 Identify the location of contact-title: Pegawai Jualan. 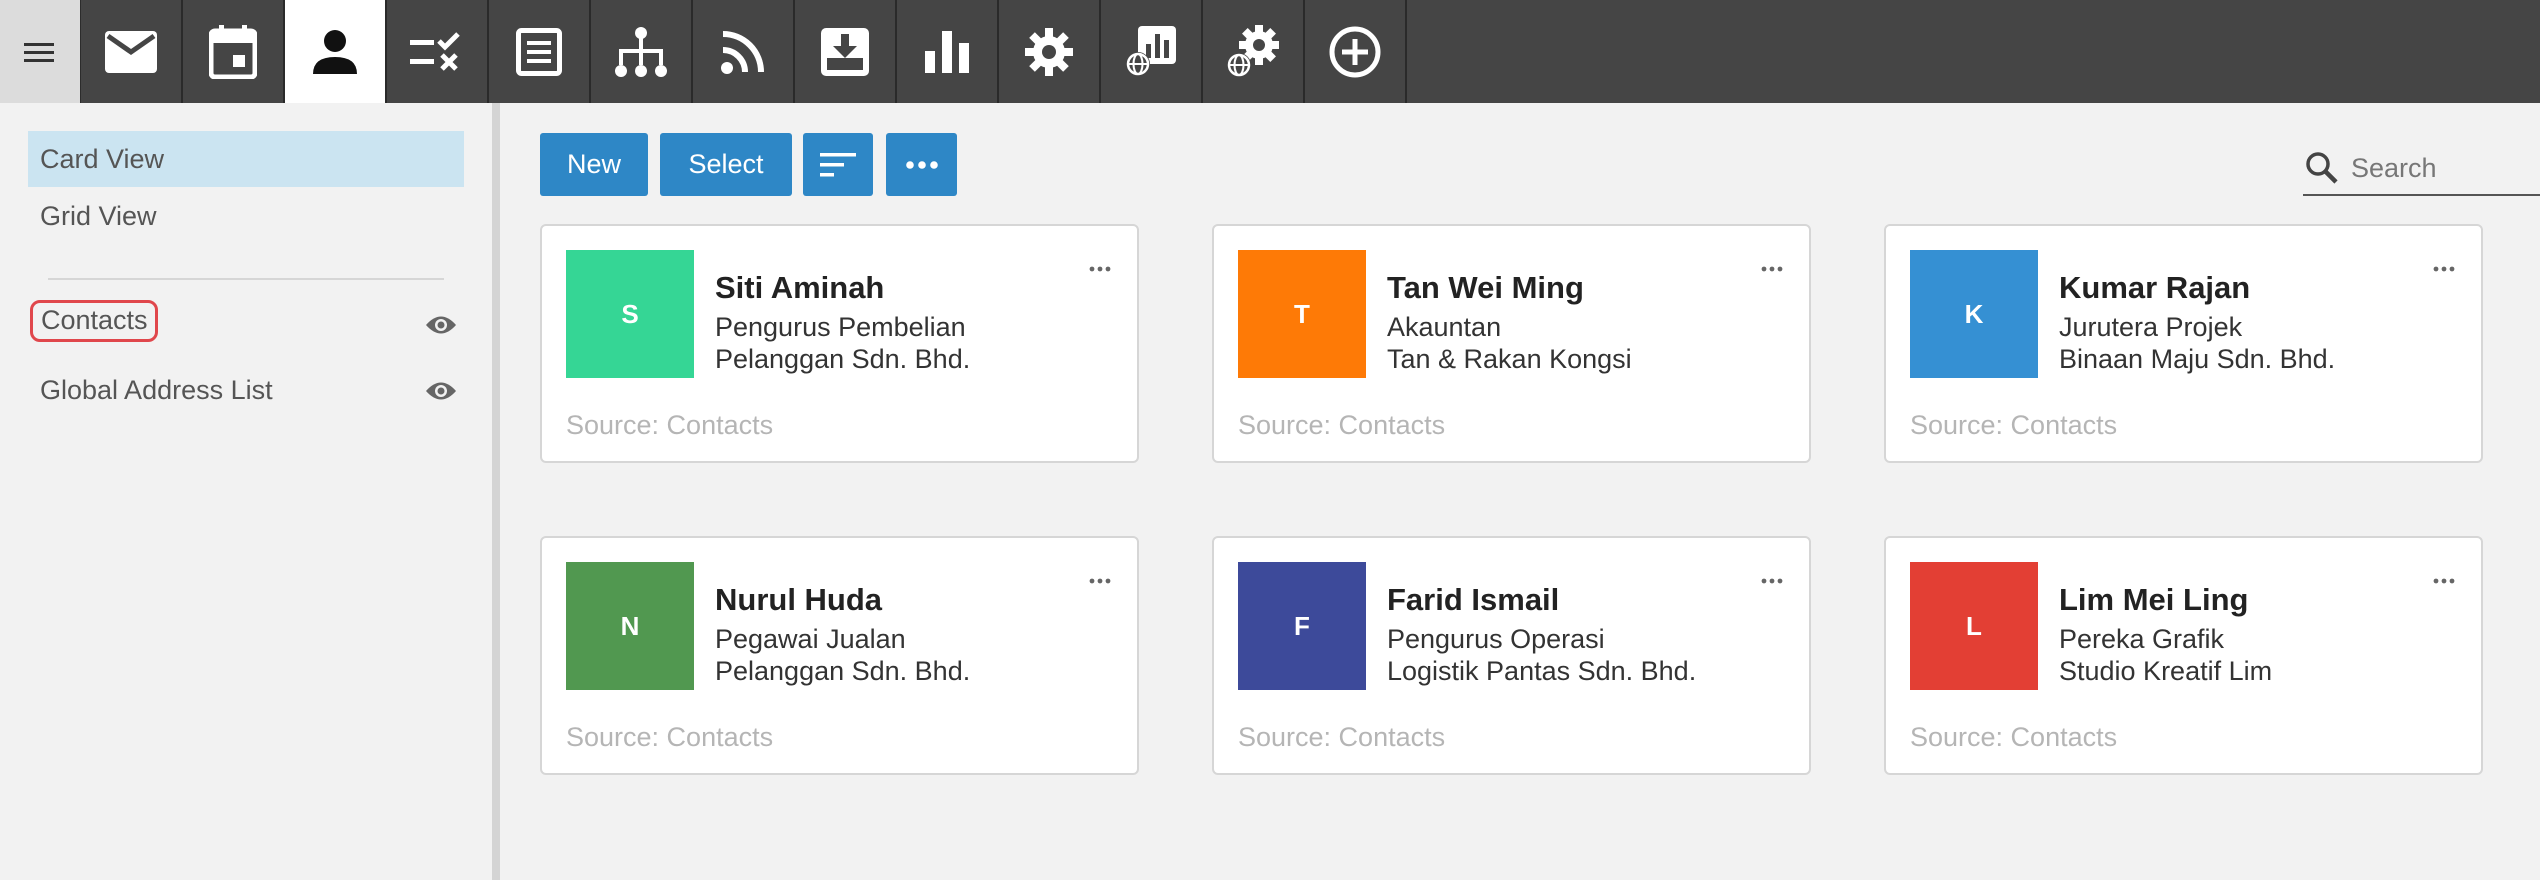
(810, 639).